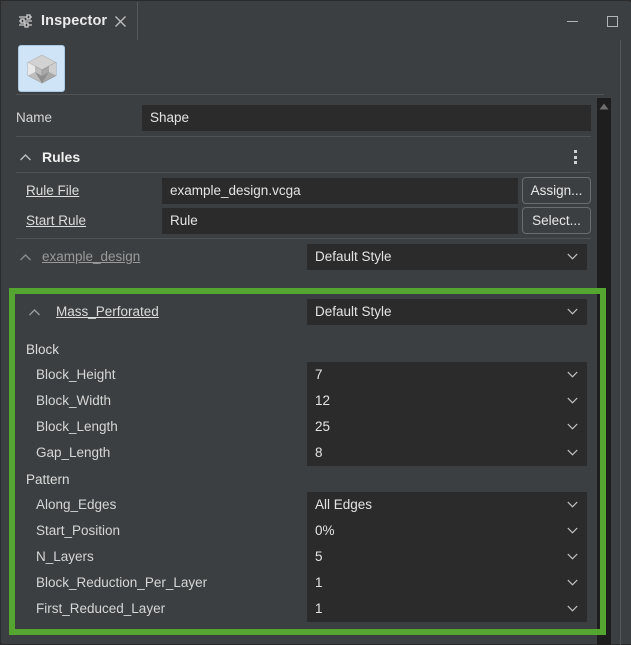  What do you see at coordinates (447, 375) in the screenshot?
I see `param-dropdown-block-height: 7` at bounding box center [447, 375].